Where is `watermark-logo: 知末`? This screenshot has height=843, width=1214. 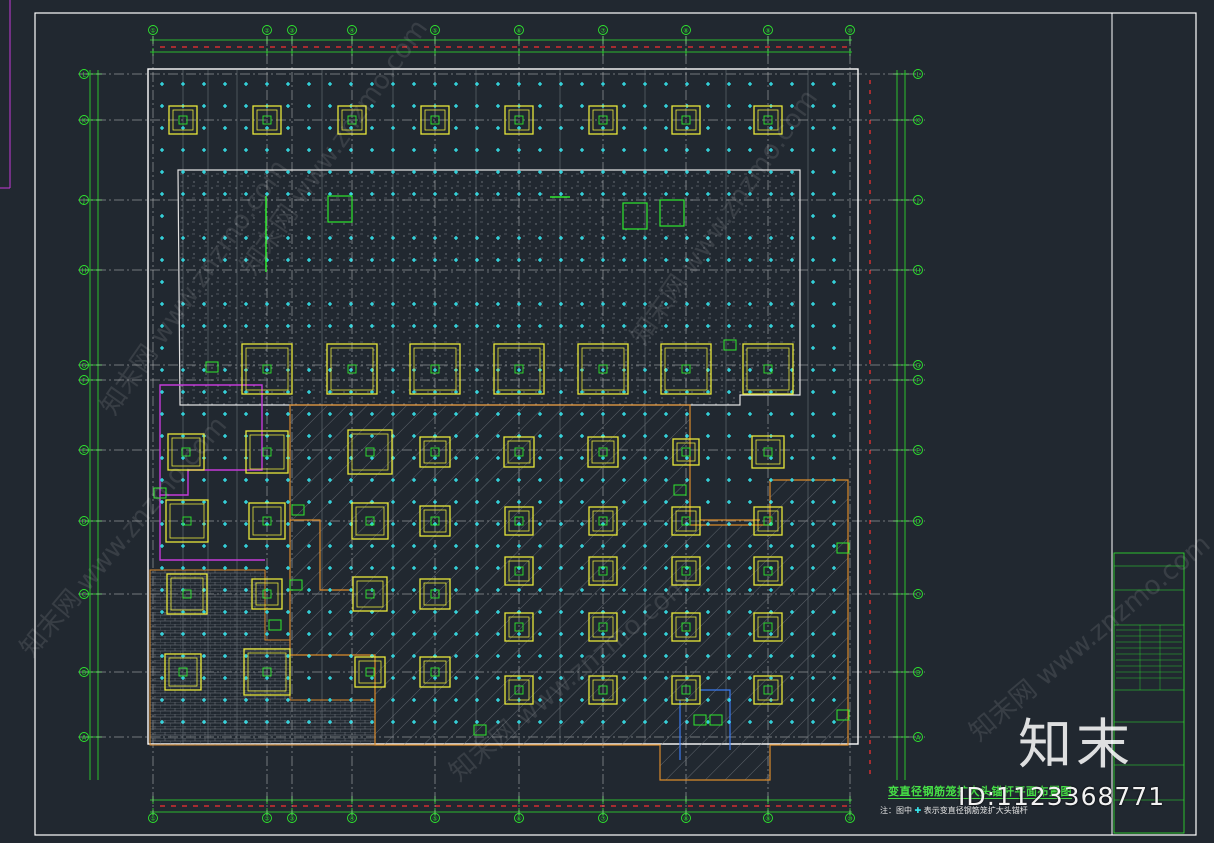 watermark-logo: 知末 is located at coordinates (1076, 744).